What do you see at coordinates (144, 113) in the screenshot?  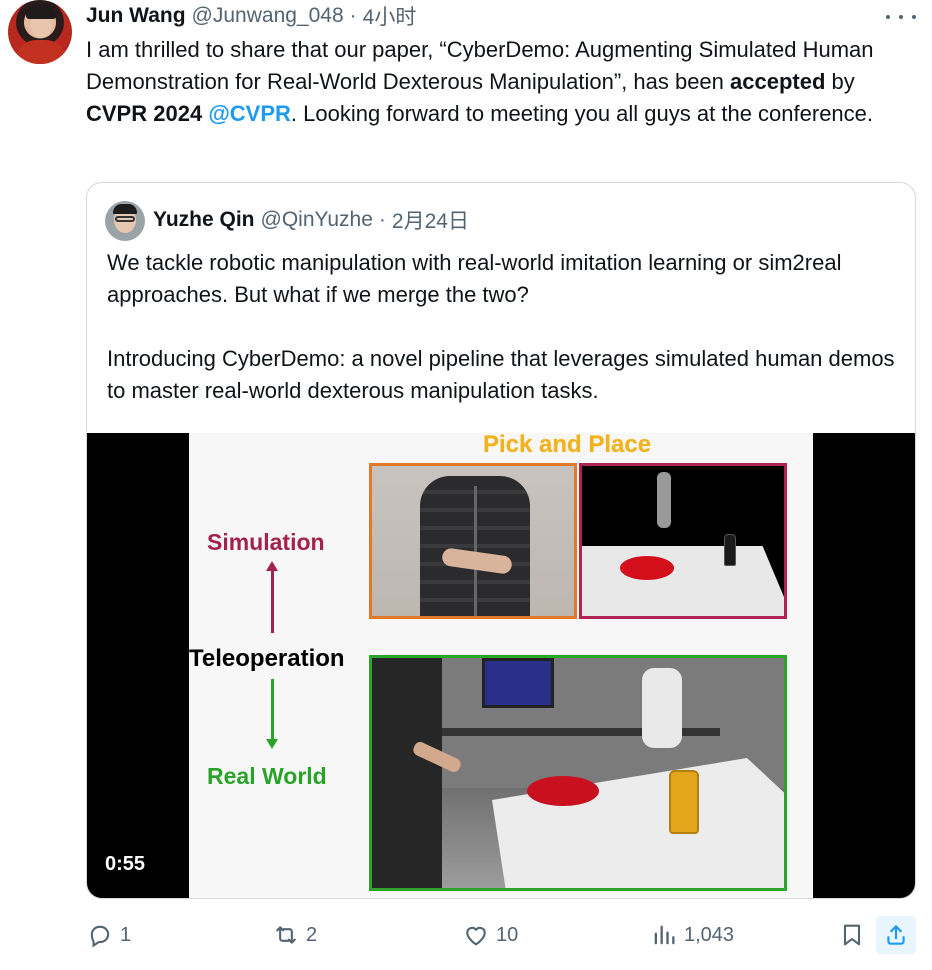 I see `tweet-text-bold-cvpr: CVPR 2024` at bounding box center [144, 113].